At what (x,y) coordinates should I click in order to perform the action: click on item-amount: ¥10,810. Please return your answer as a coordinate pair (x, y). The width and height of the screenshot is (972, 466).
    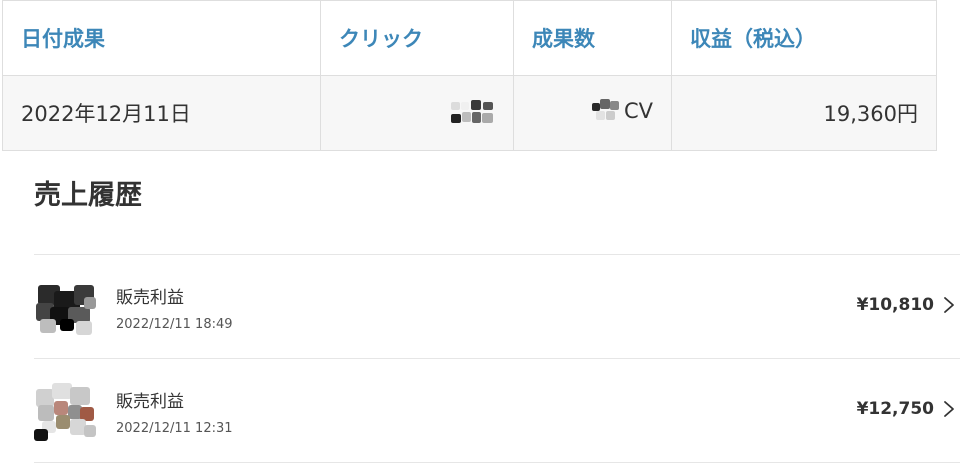
    Looking at the image, I should click on (895, 305).